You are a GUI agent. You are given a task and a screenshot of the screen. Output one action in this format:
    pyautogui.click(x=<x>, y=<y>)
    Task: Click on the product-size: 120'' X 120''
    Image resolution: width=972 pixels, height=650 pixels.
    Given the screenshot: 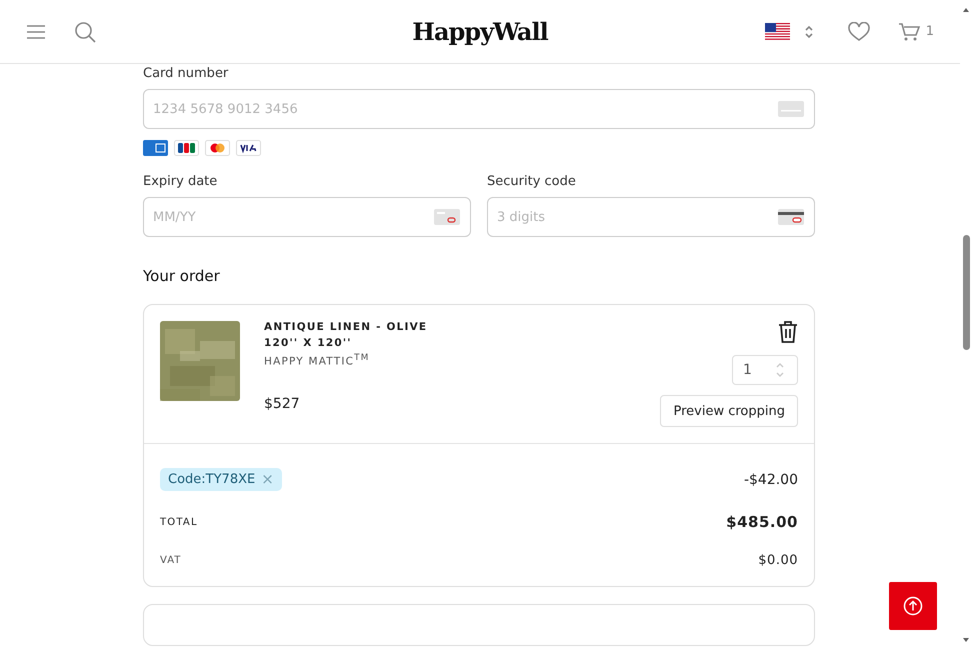 What is the action you would take?
    pyautogui.click(x=308, y=343)
    